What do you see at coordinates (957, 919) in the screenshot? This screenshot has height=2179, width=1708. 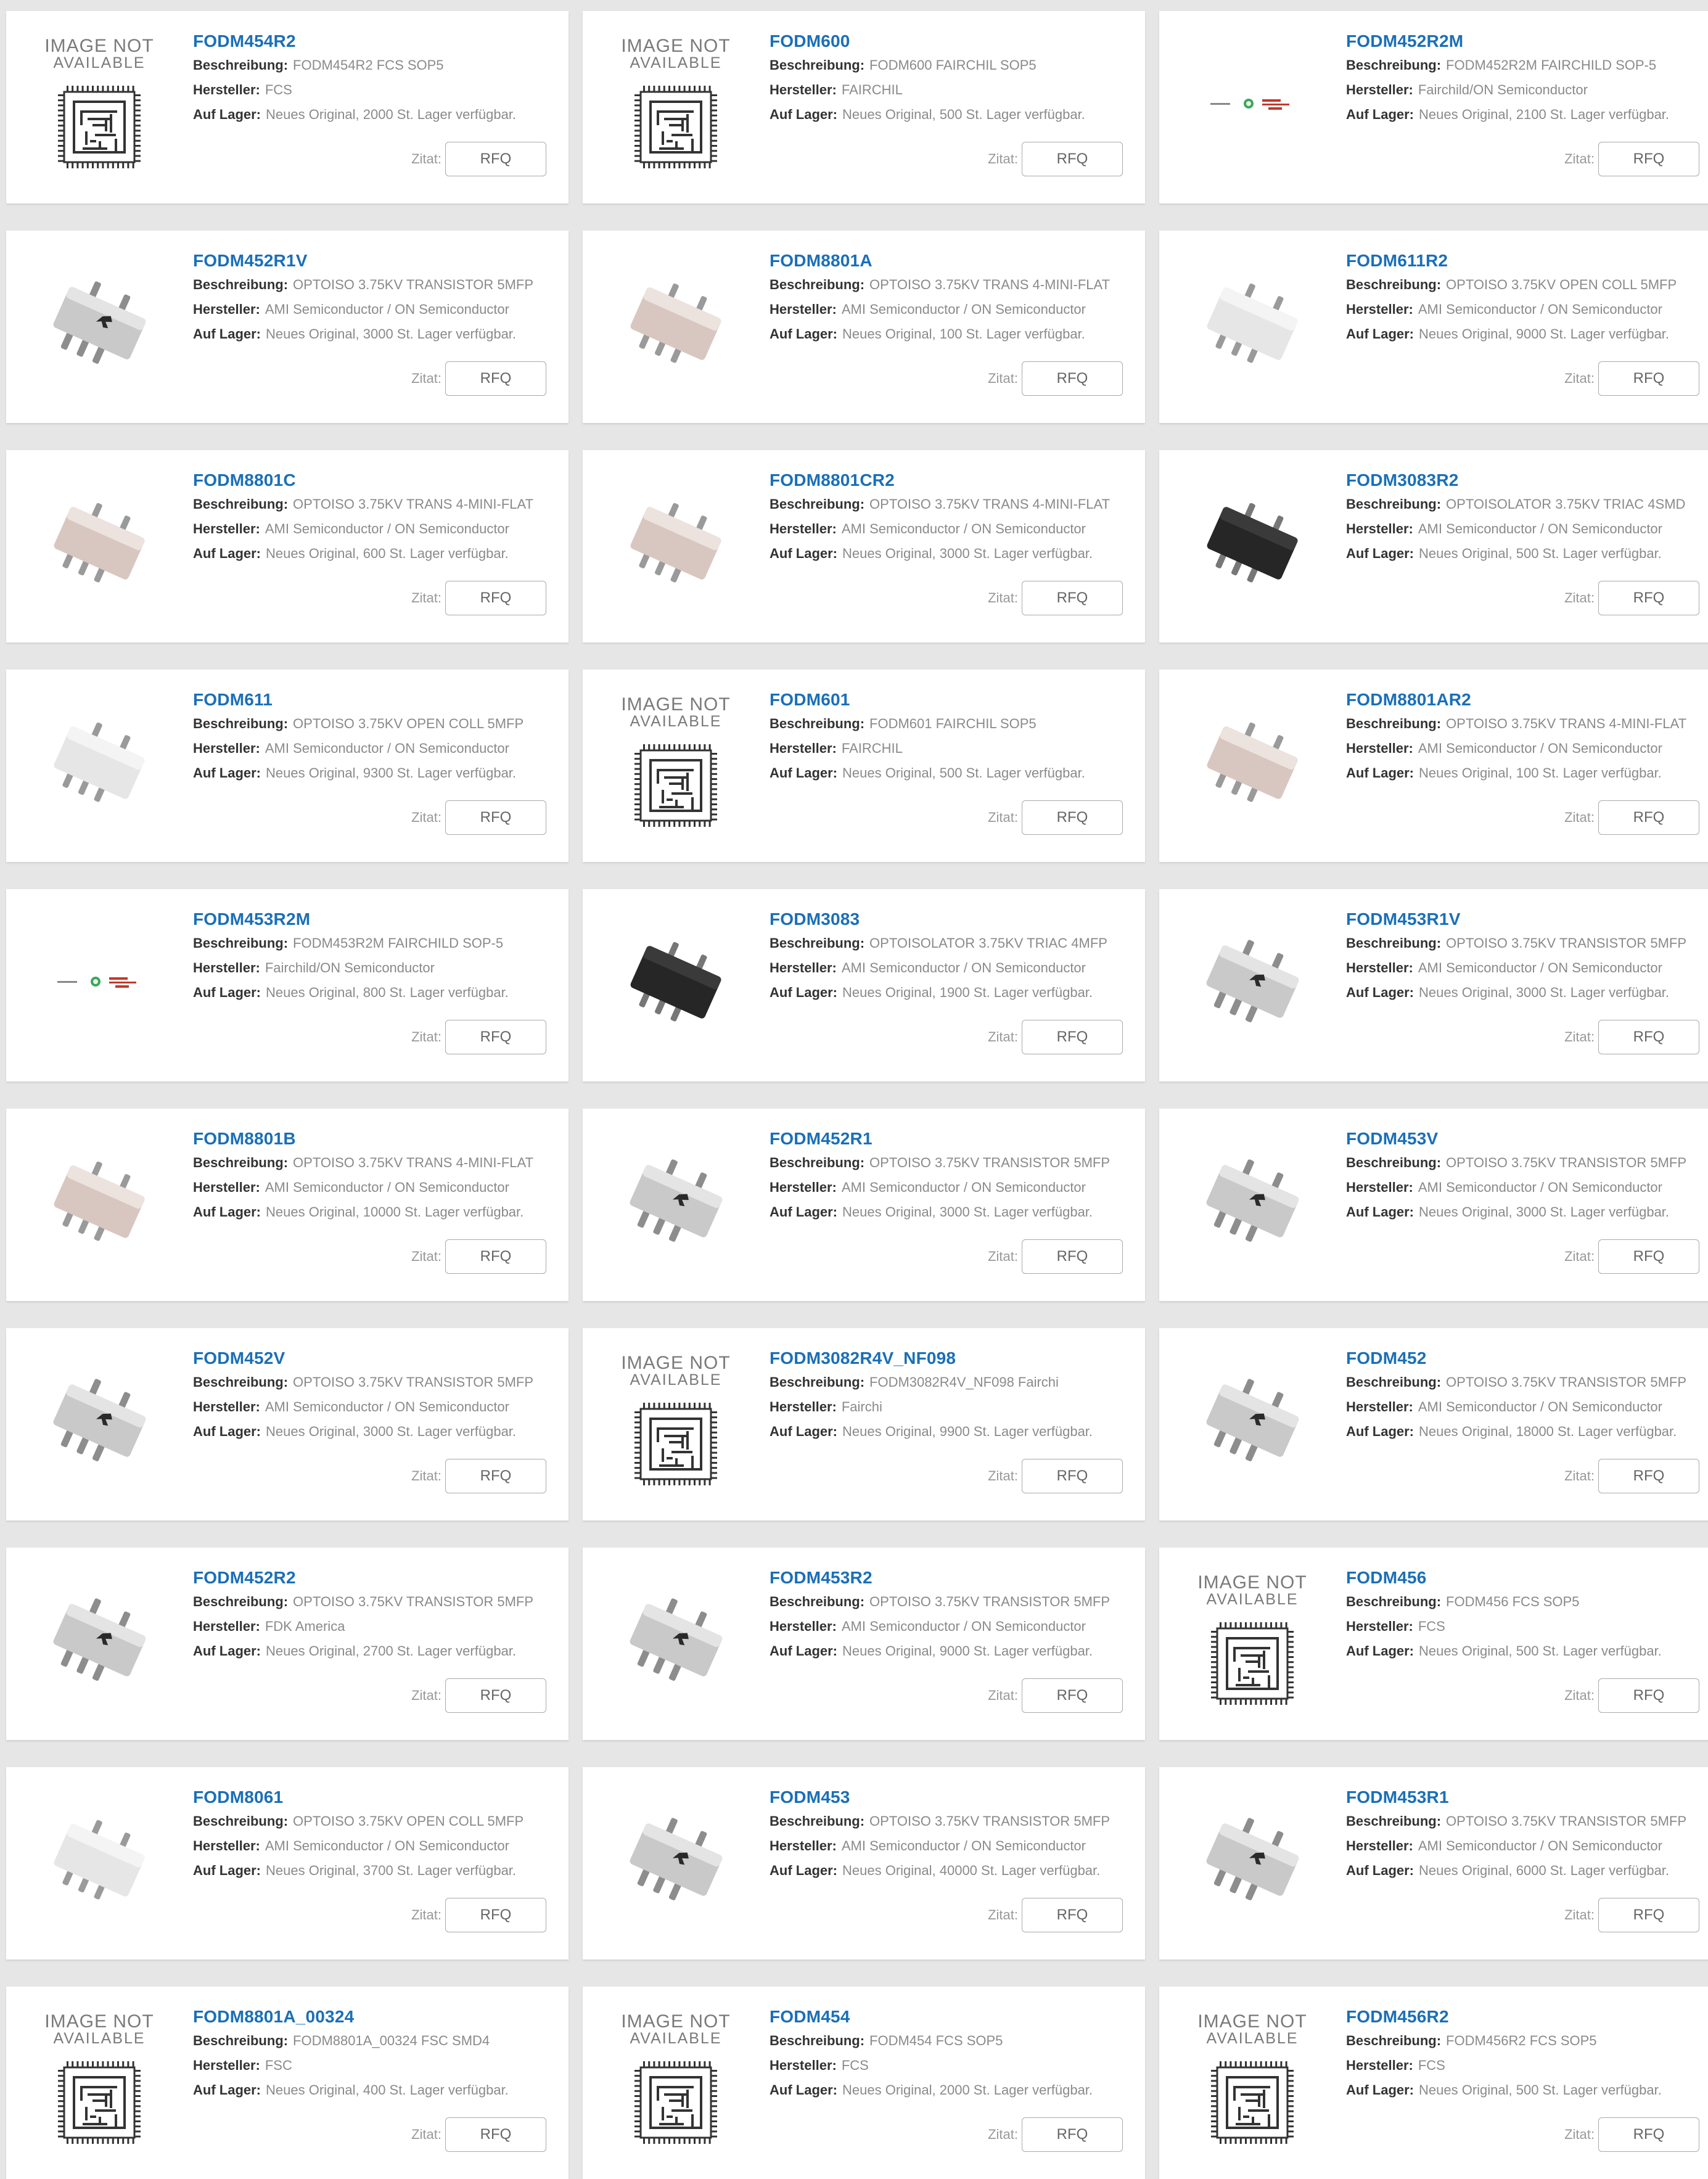 I see `part-number-link: FODM3083` at bounding box center [957, 919].